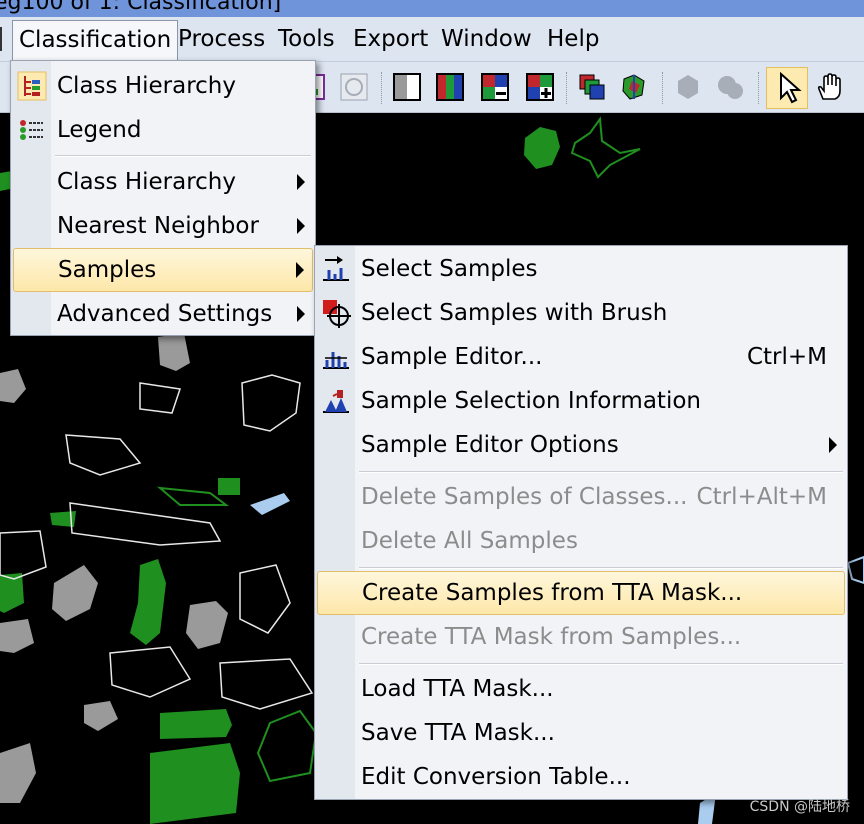 The height and width of the screenshot is (824, 864). Describe the element at coordinates (3, 39) in the screenshot. I see `menu-bar-gripper` at that location.